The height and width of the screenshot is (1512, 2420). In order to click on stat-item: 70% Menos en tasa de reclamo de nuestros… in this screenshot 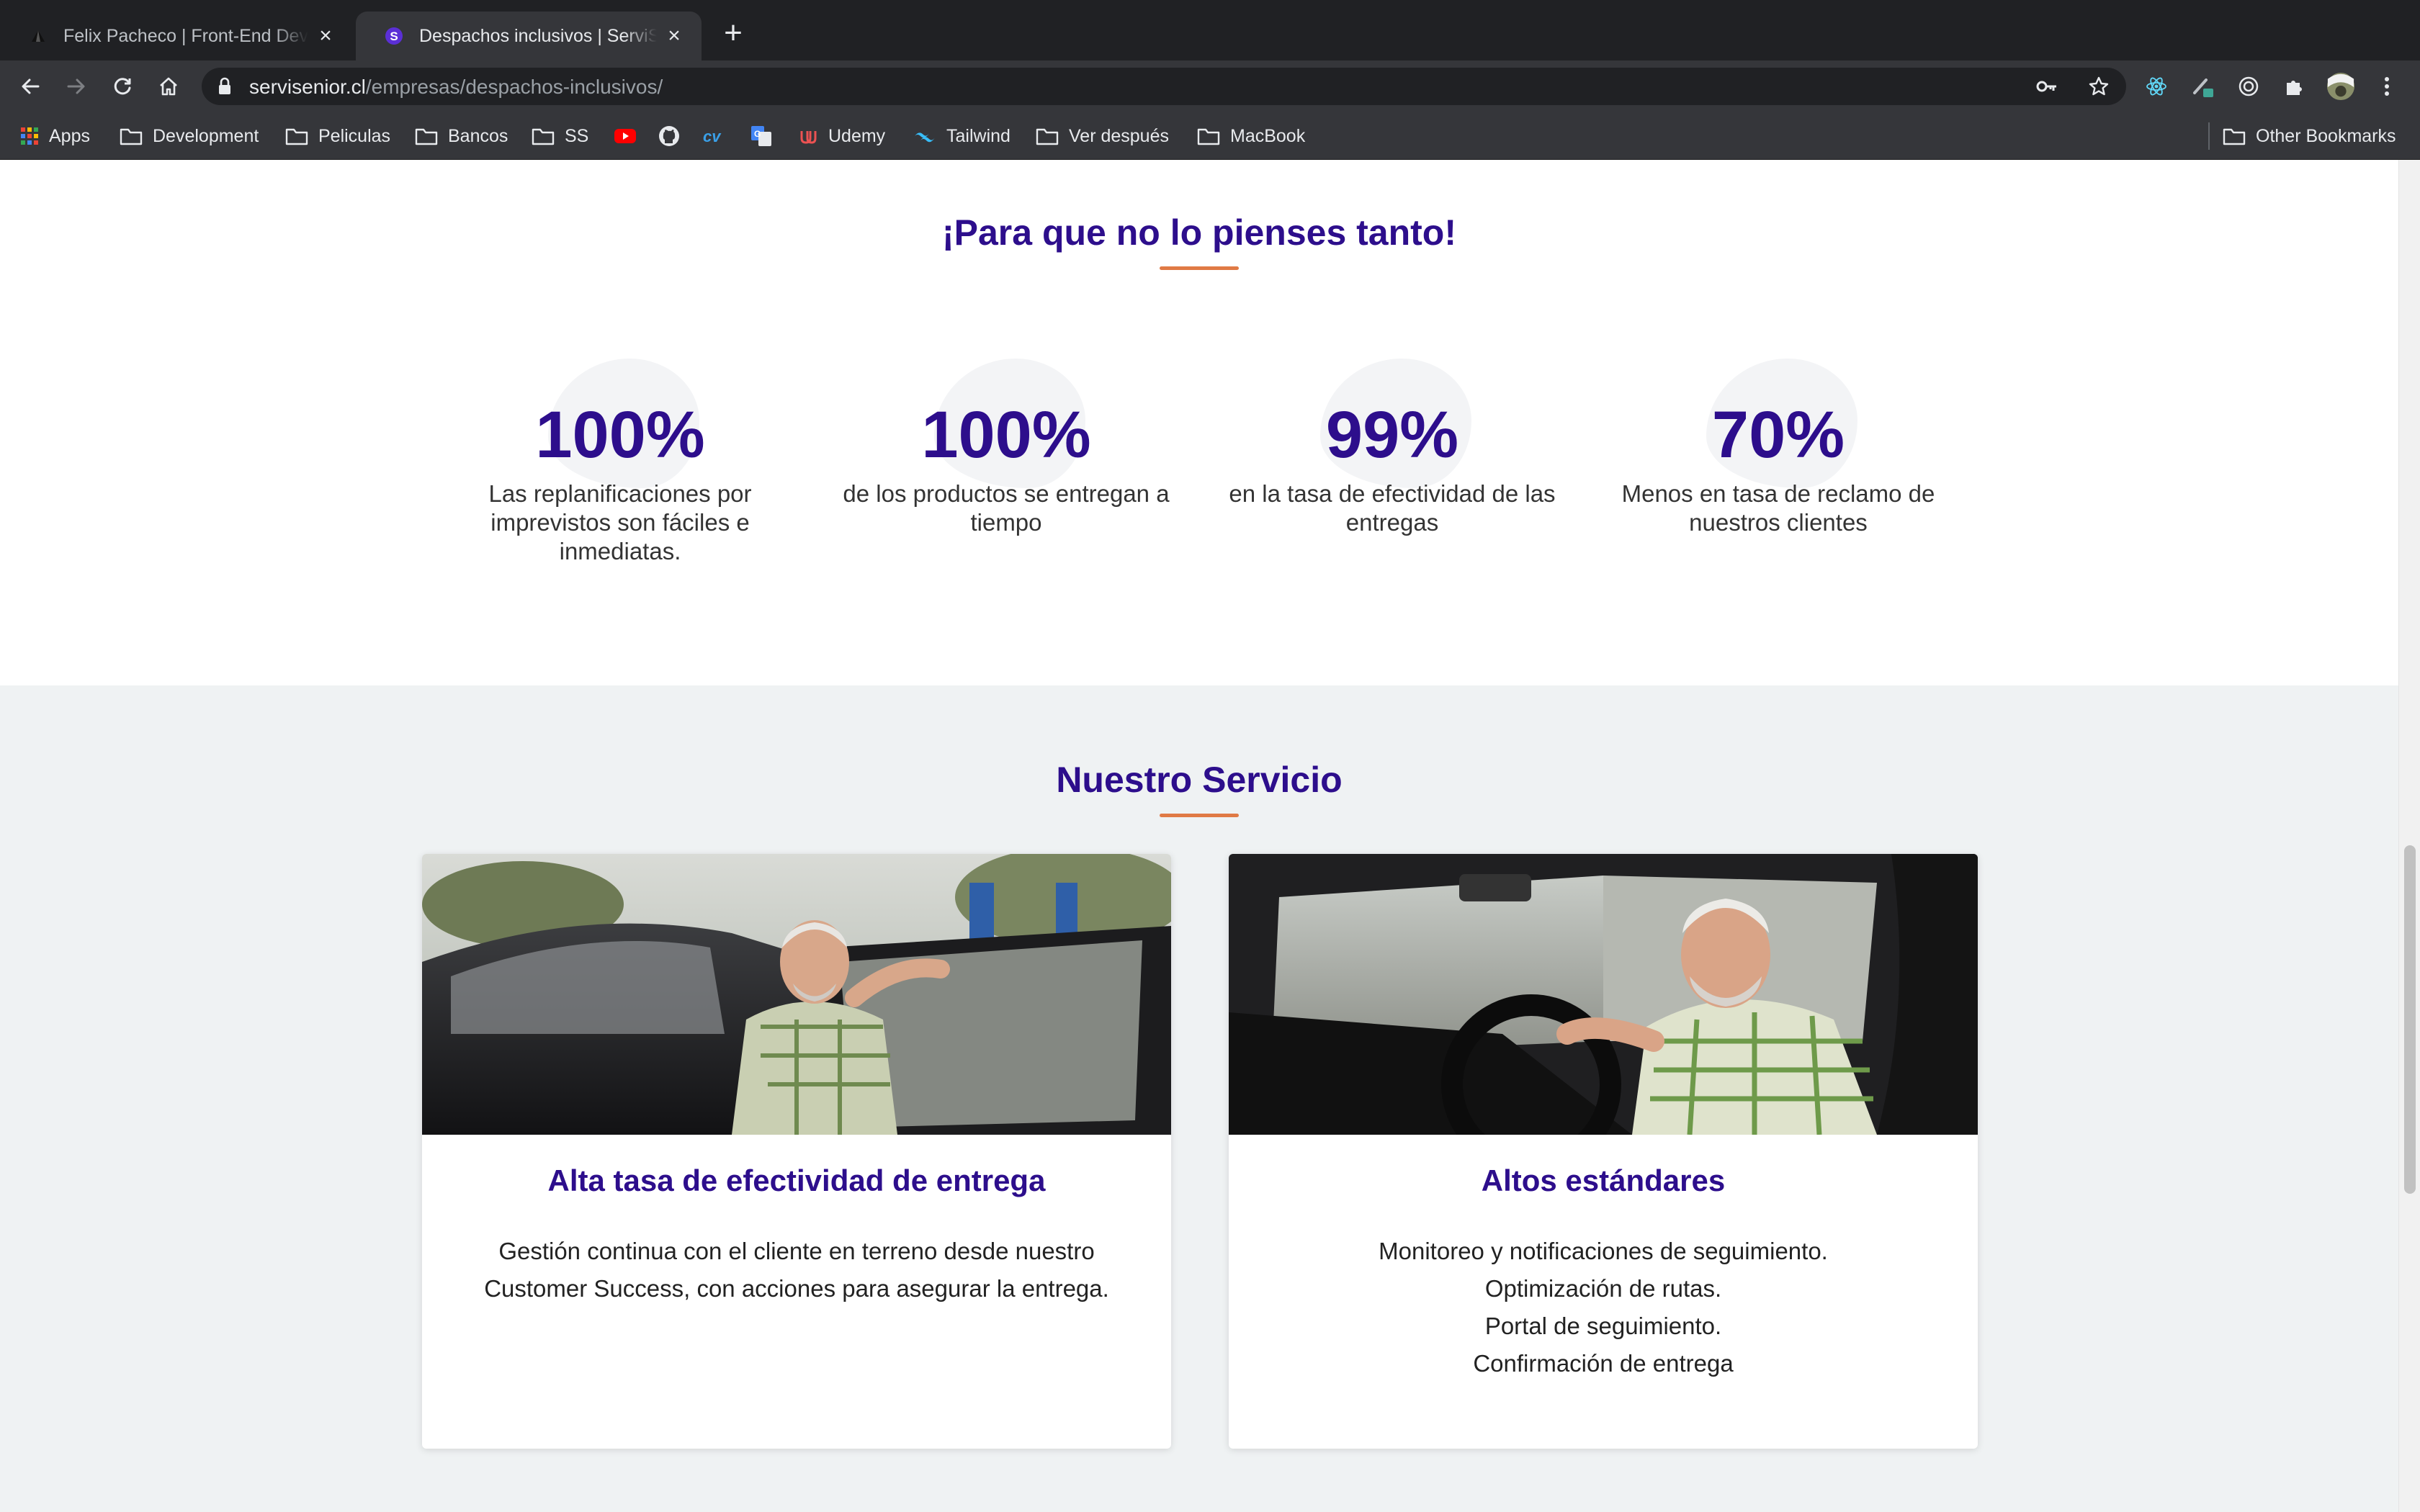, I will do `click(1779, 448)`.